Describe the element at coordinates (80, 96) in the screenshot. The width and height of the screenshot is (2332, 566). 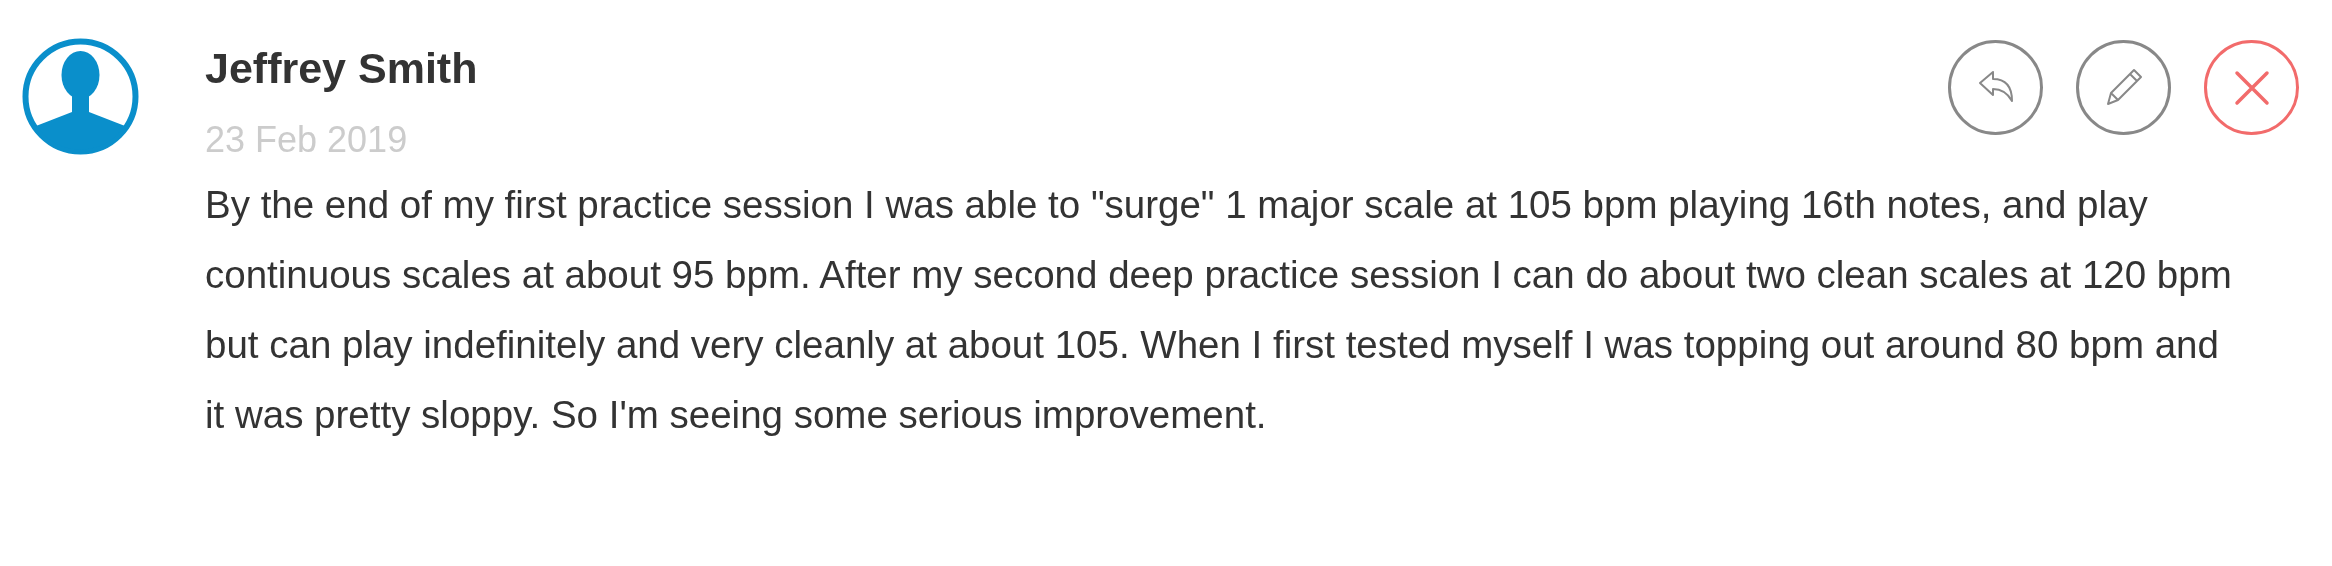
I see `avatar-icon` at that location.